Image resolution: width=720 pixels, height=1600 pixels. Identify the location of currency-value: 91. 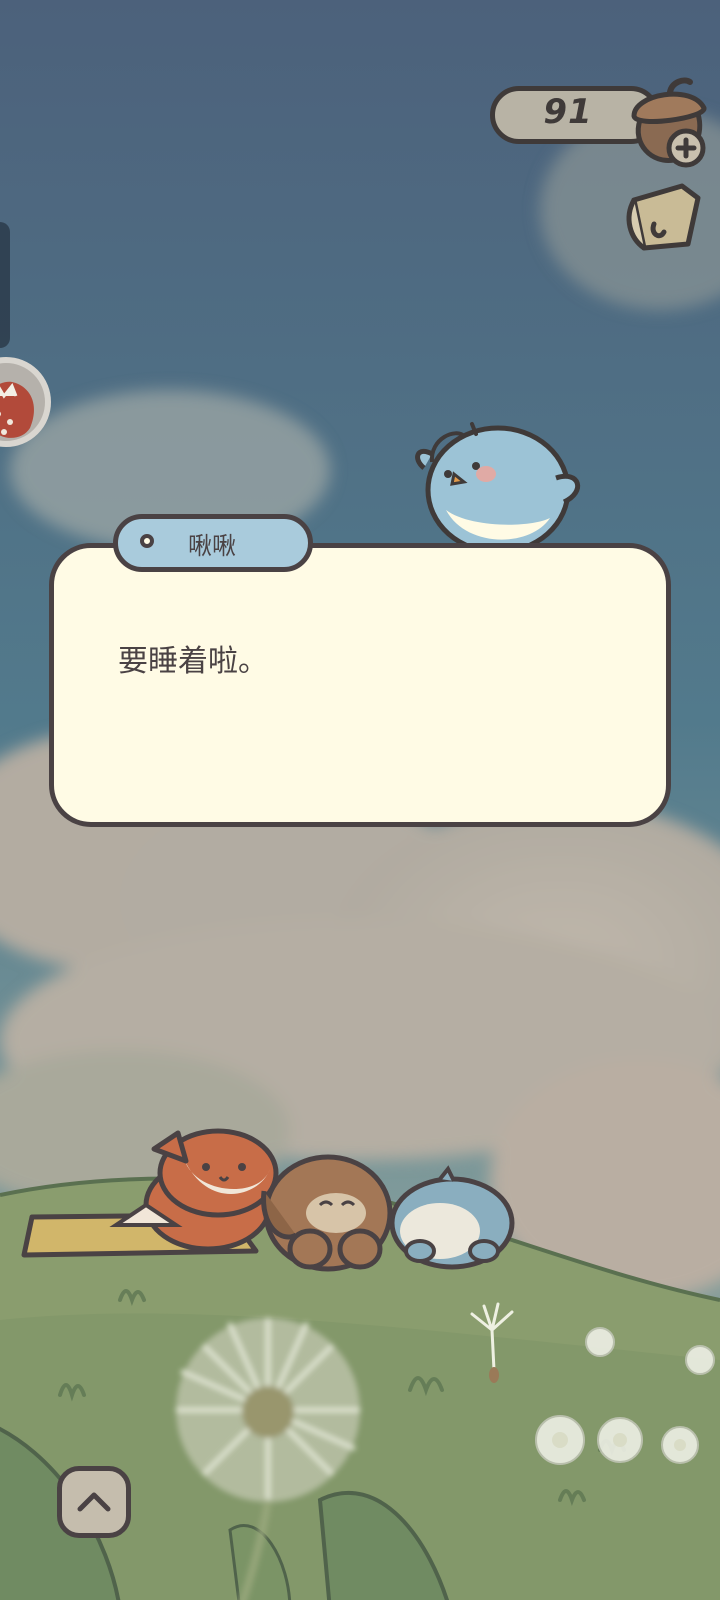
(568, 112).